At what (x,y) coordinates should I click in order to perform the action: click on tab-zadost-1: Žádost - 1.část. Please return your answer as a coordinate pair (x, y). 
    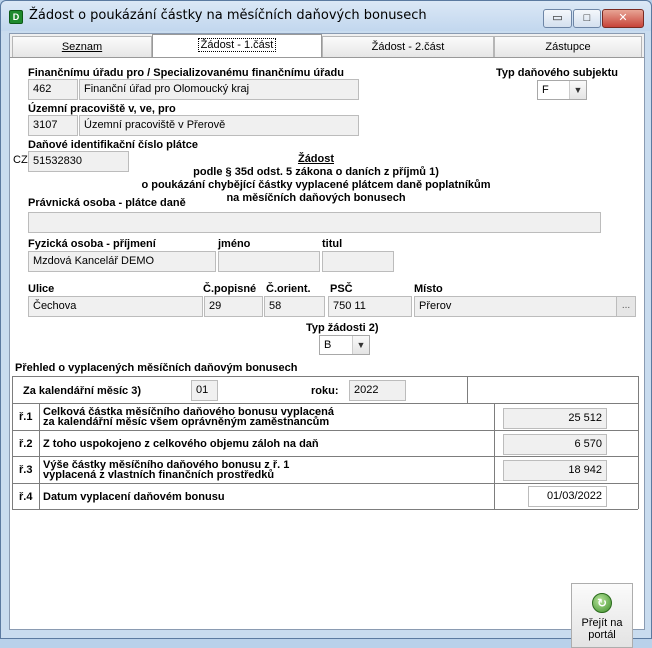
    Looking at the image, I should click on (237, 46).